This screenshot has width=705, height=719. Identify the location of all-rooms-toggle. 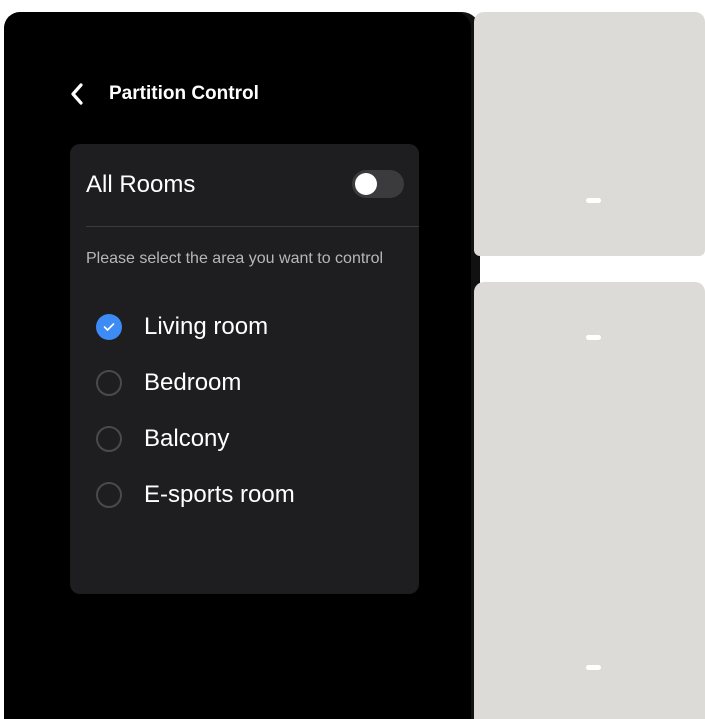
(378, 184).